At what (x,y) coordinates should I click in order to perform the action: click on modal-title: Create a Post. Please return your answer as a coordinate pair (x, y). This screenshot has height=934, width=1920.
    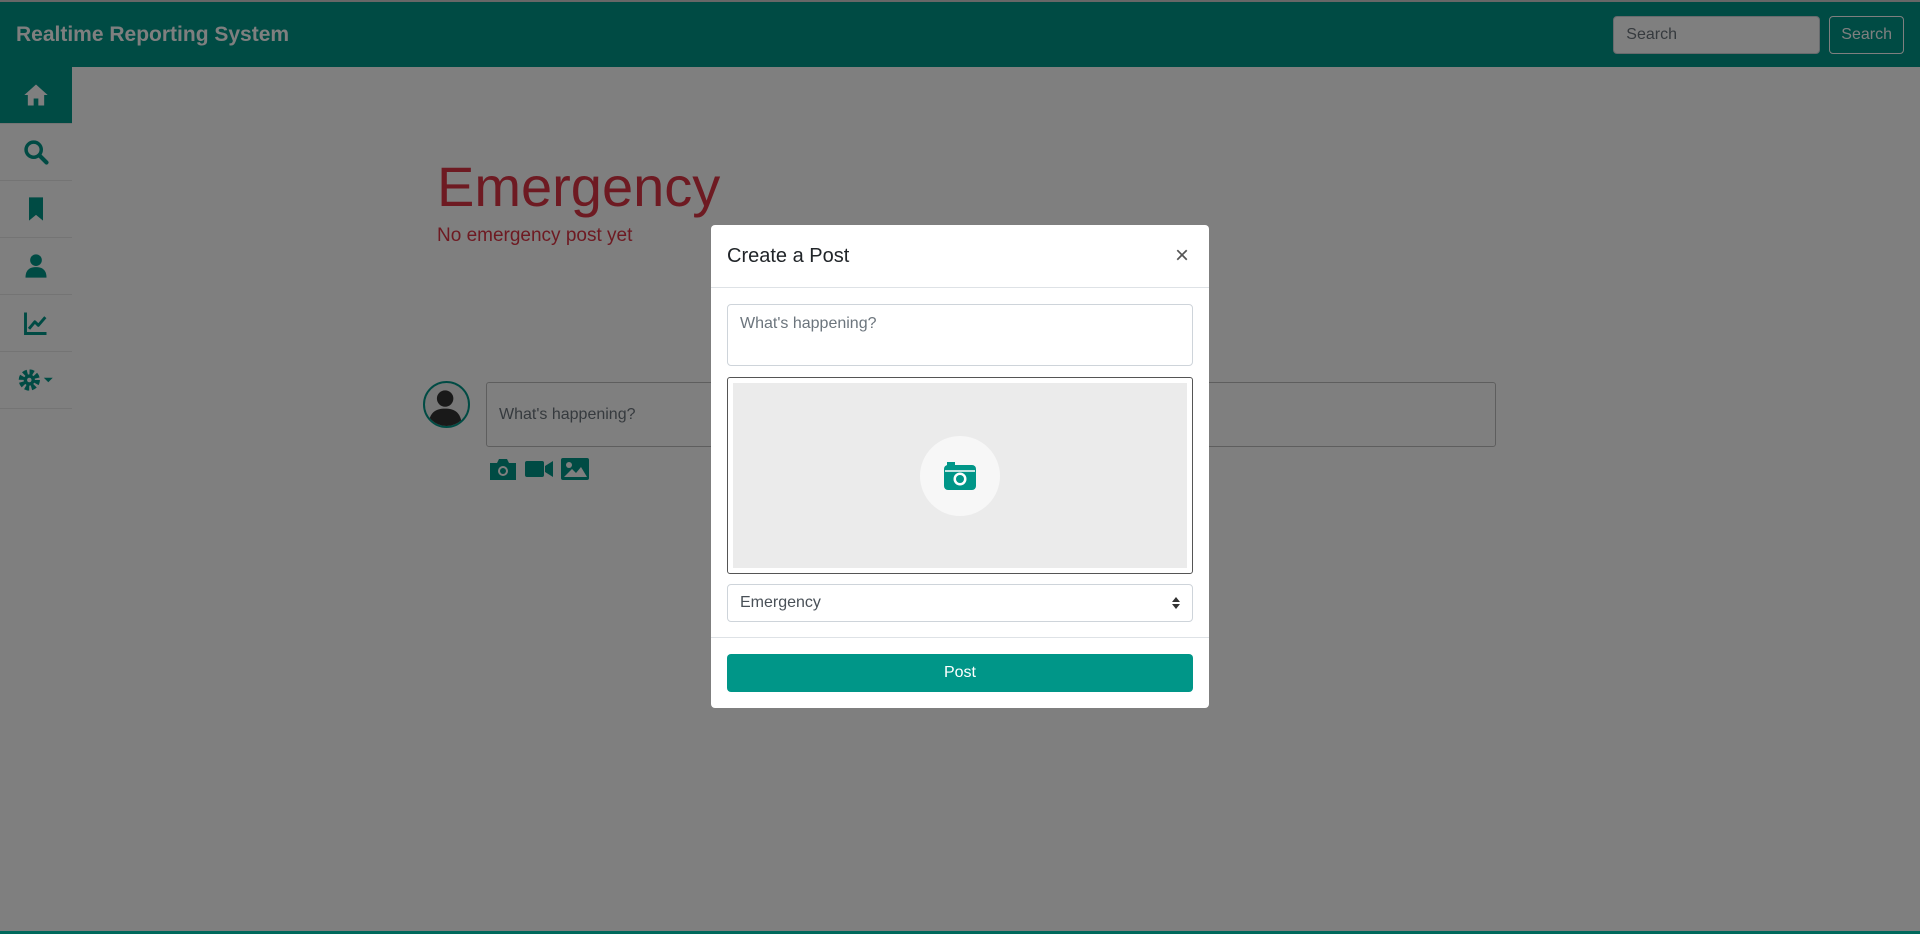
    Looking at the image, I should click on (788, 255).